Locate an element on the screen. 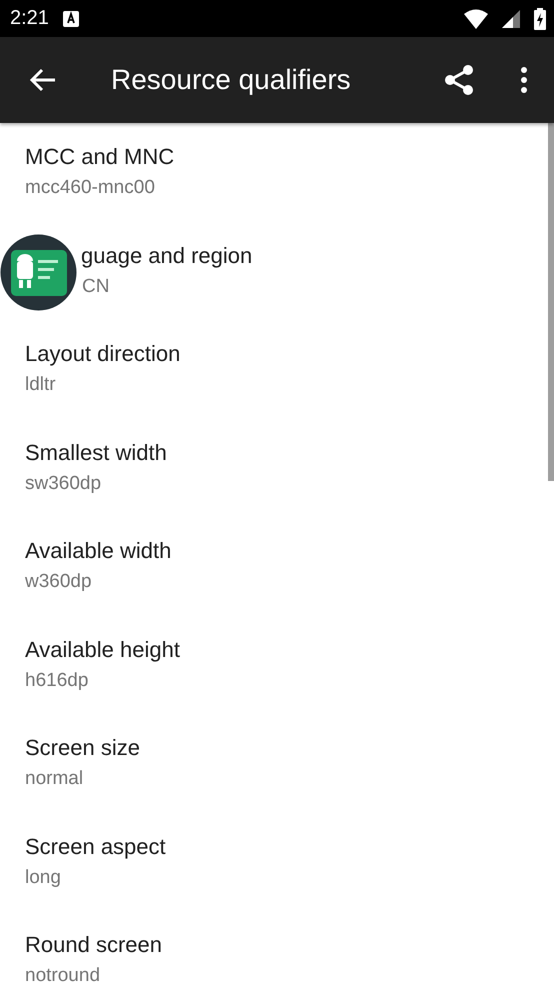 The image size is (554, 984). qualifier-value: mcc460-mnc00 is located at coordinates (90, 188).